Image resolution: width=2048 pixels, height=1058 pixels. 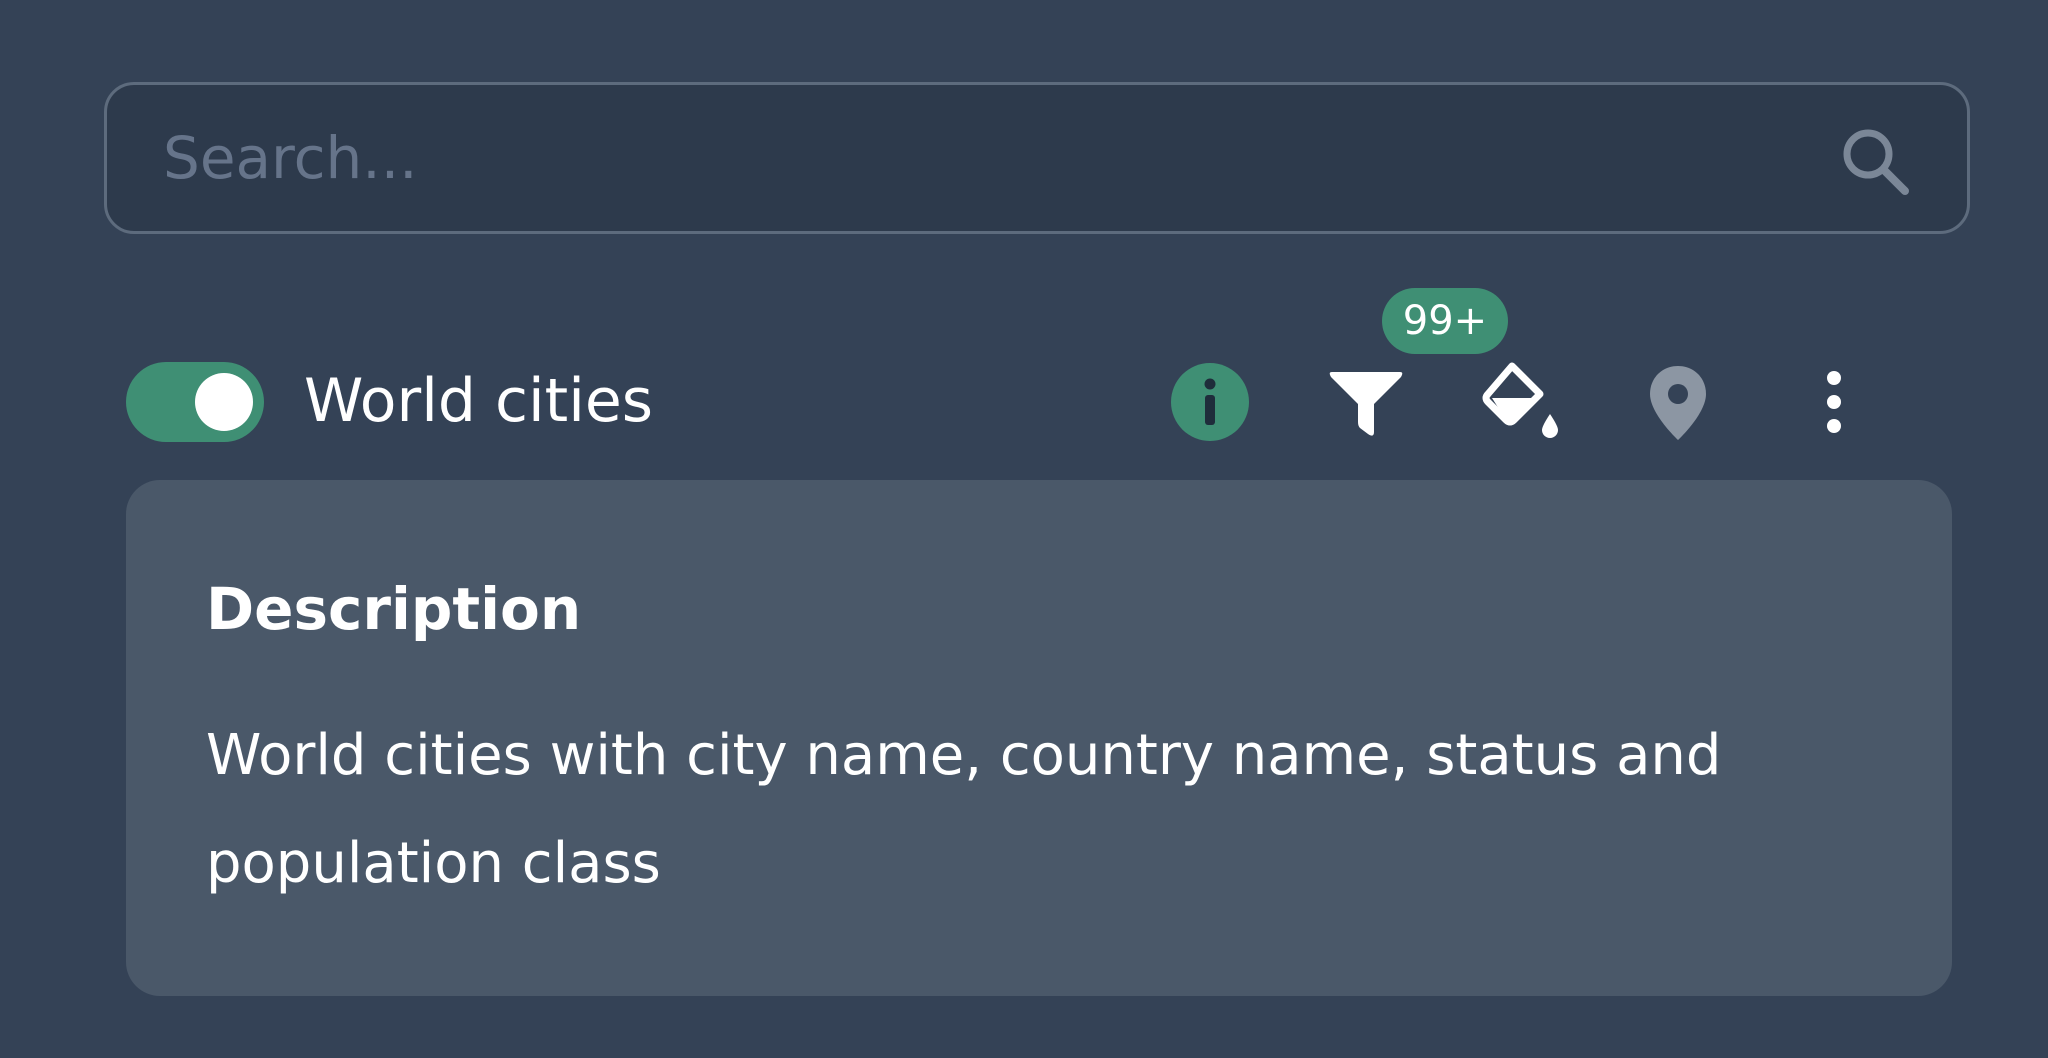 I want to click on layer-title: World cities, so click(x=479, y=401).